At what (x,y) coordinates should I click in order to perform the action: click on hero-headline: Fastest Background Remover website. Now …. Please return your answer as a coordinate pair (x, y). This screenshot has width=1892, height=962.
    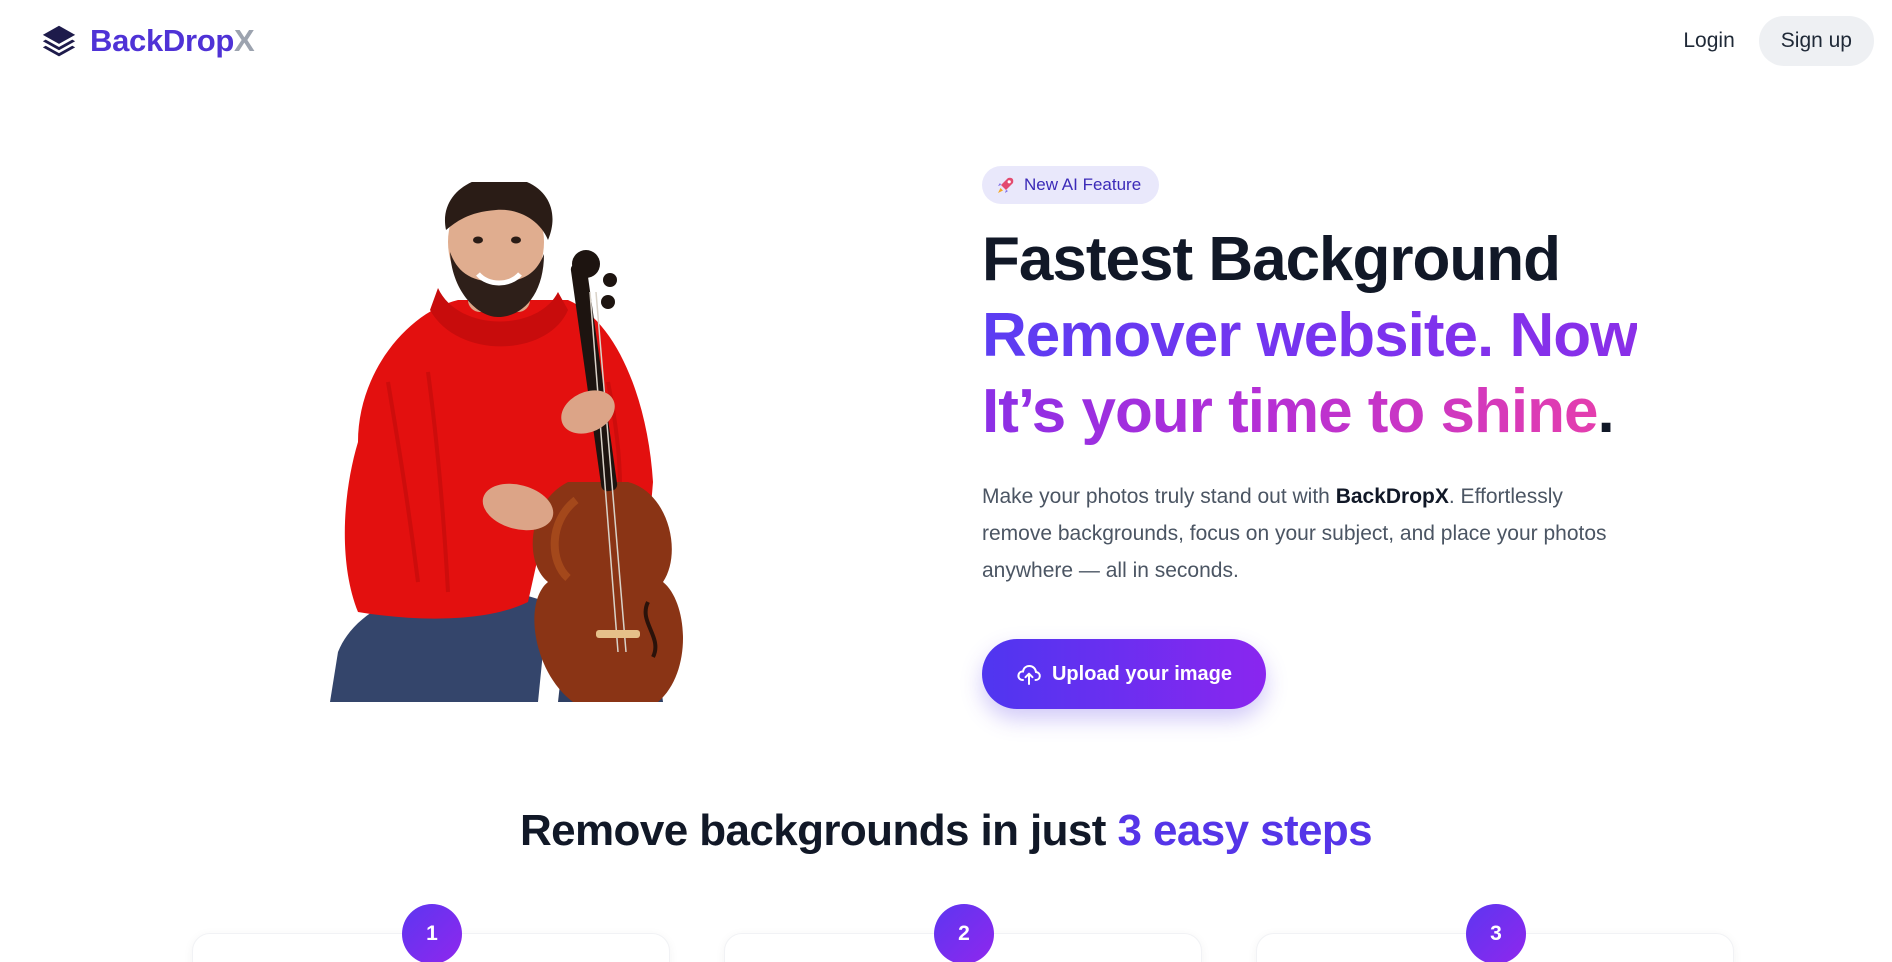
    Looking at the image, I should click on (1310, 336).